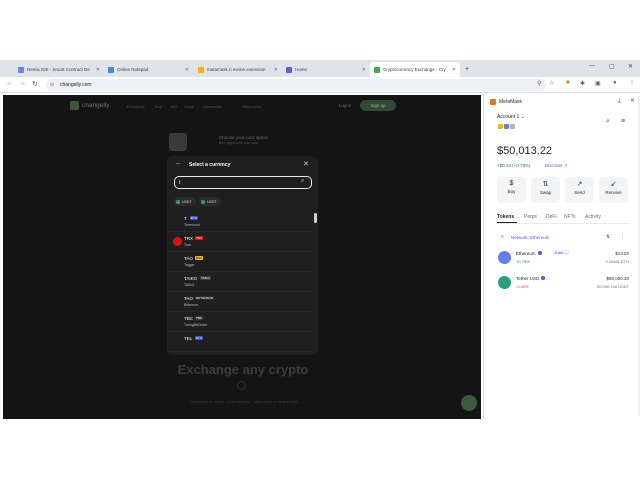 The image size is (640, 480). I want to click on tab-remix: Remix IDE - Smart Contract De ✕, so click(59, 69).